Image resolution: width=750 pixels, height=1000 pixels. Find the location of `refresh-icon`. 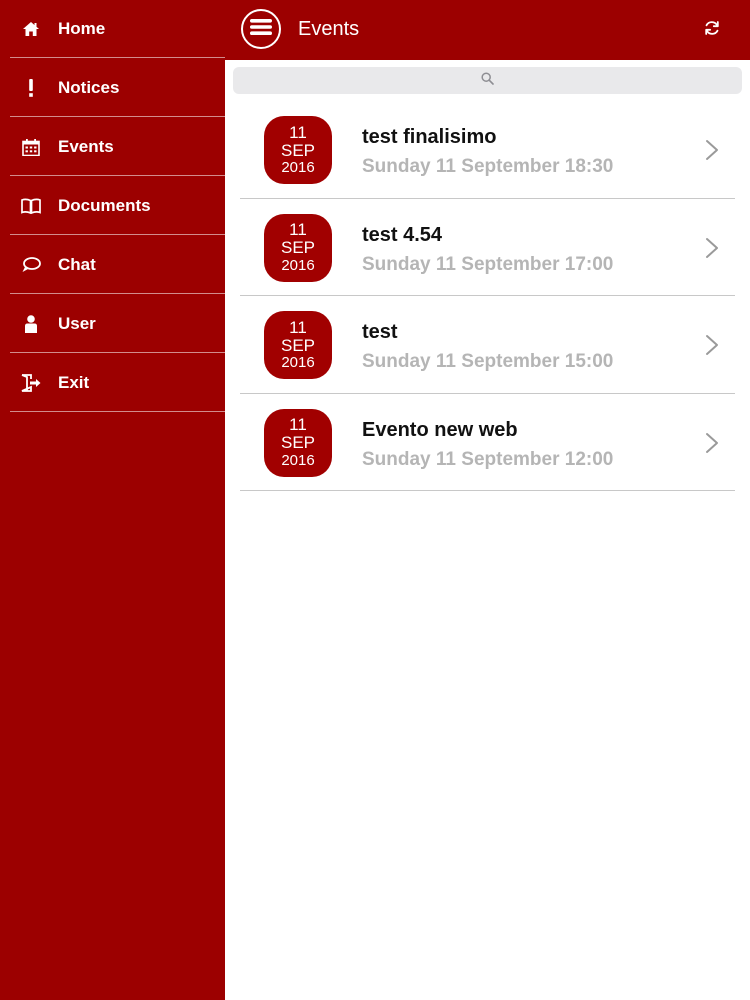

refresh-icon is located at coordinates (712, 30).